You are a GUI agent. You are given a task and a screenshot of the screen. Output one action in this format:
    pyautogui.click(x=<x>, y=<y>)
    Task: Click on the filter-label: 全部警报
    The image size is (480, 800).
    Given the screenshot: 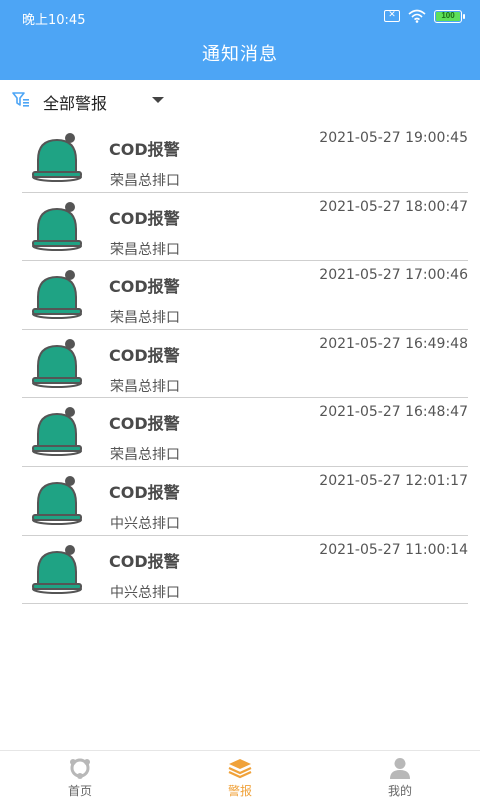 What is the action you would take?
    pyautogui.click(x=75, y=103)
    